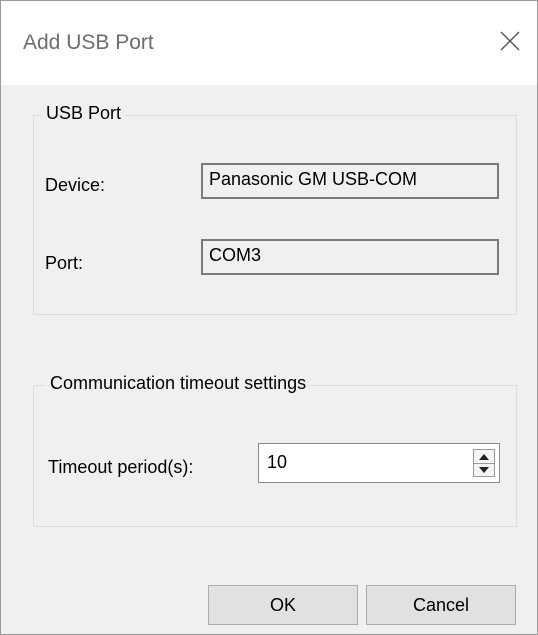 This screenshot has height=635, width=538. Describe the element at coordinates (88, 42) in the screenshot. I see `window-title: Add USB Port` at that location.